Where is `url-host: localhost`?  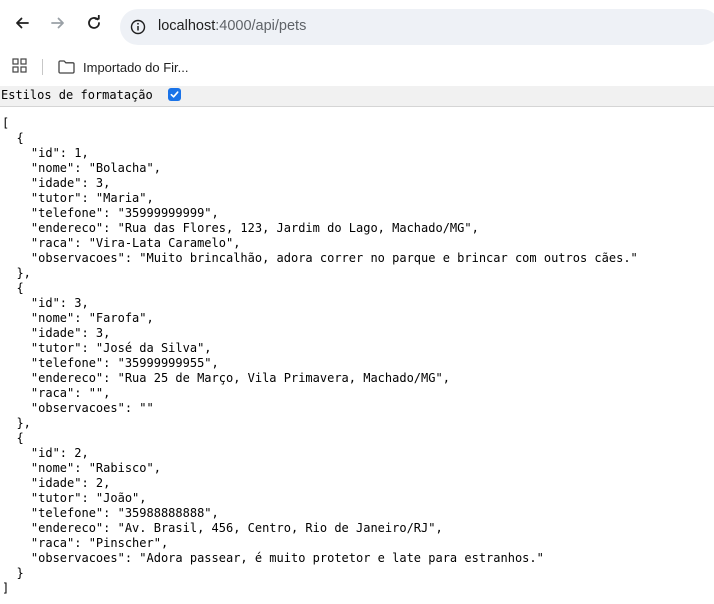
url-host: localhost is located at coordinates (187, 26).